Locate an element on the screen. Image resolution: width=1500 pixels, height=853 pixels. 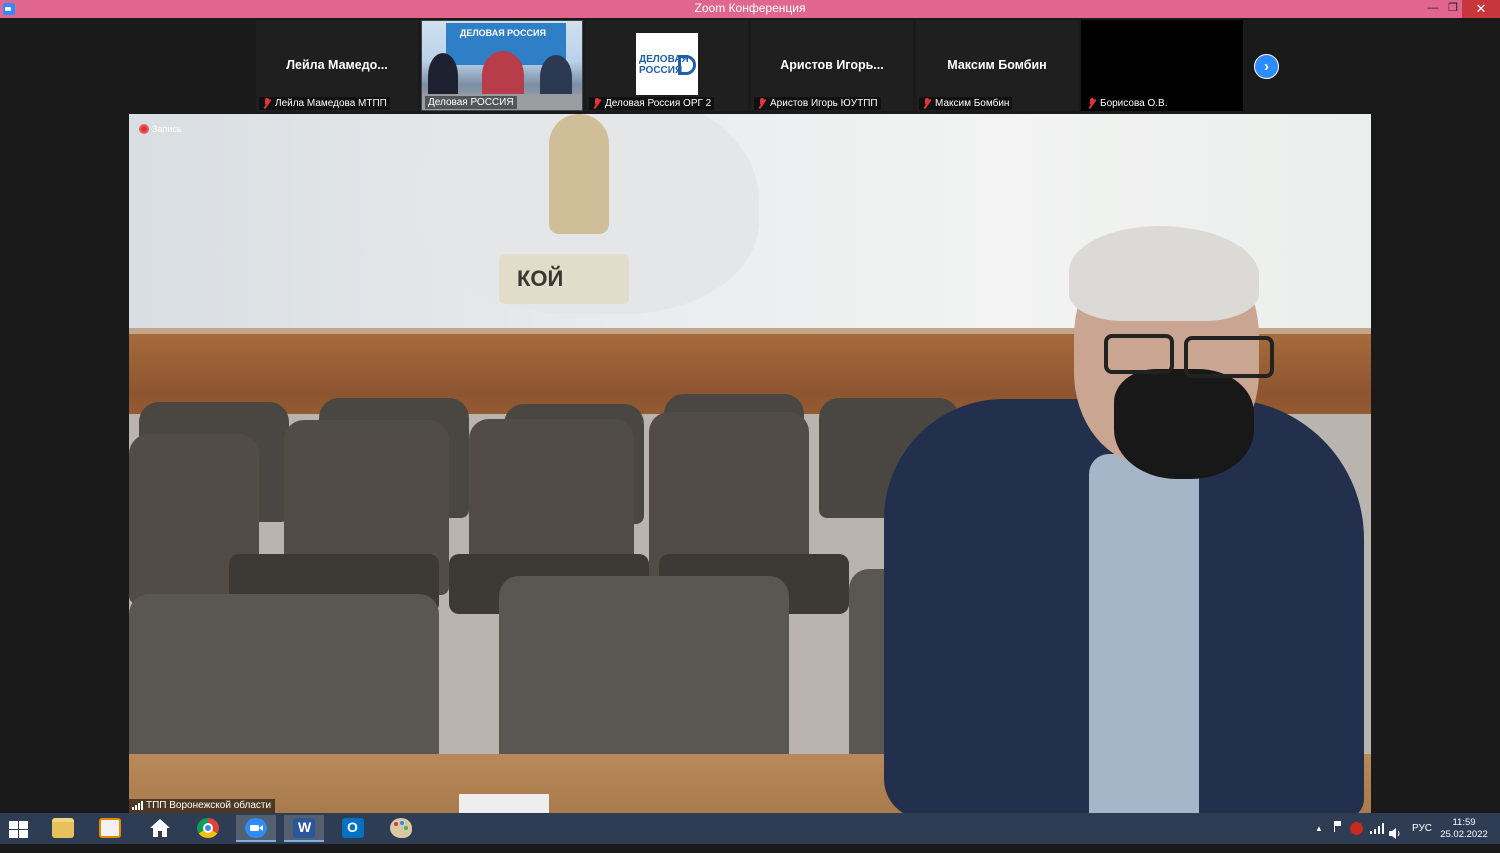
word-icon: W is located at coordinates (304, 828).